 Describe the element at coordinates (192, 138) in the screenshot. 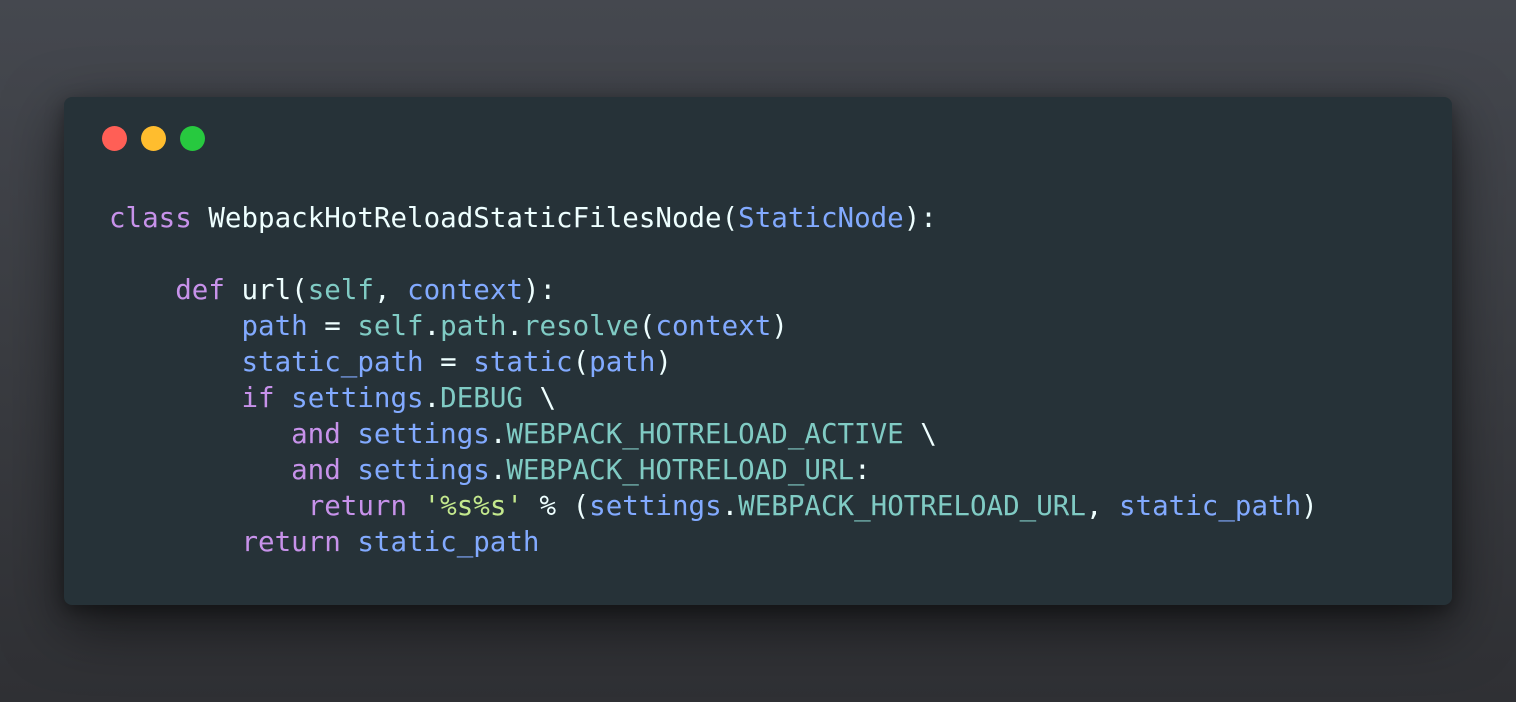

I see `maximize-dot-icon` at that location.